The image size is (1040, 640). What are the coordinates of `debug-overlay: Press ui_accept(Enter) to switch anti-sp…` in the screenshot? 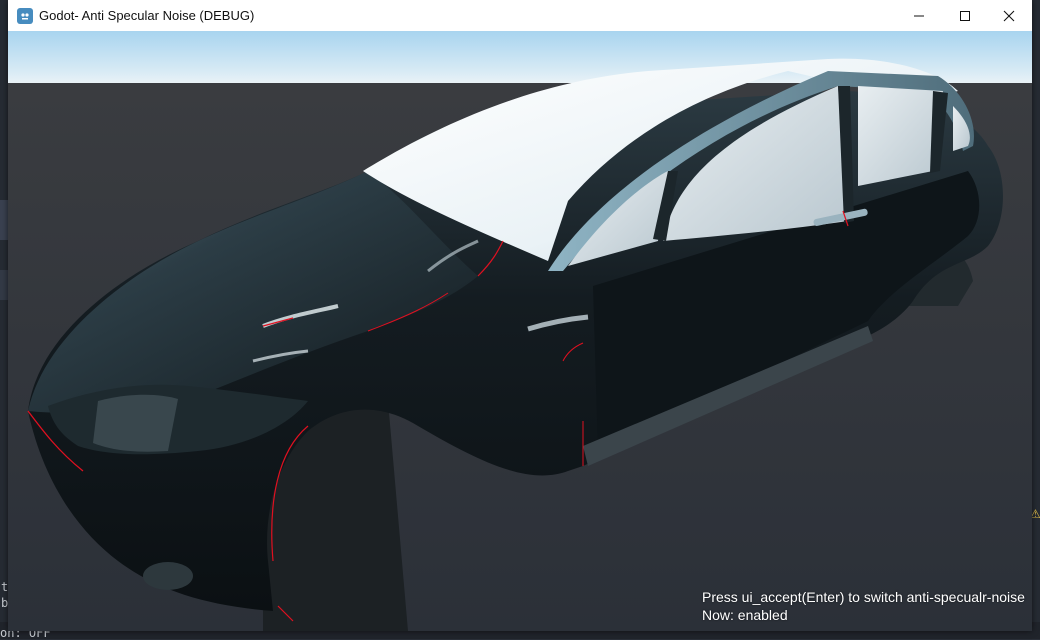 It's located at (867, 606).